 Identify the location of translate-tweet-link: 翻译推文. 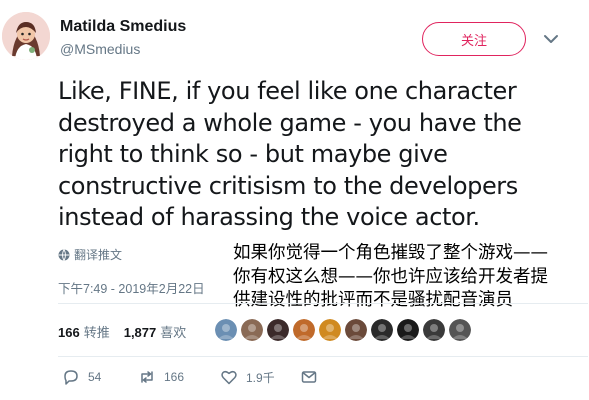
(90, 254).